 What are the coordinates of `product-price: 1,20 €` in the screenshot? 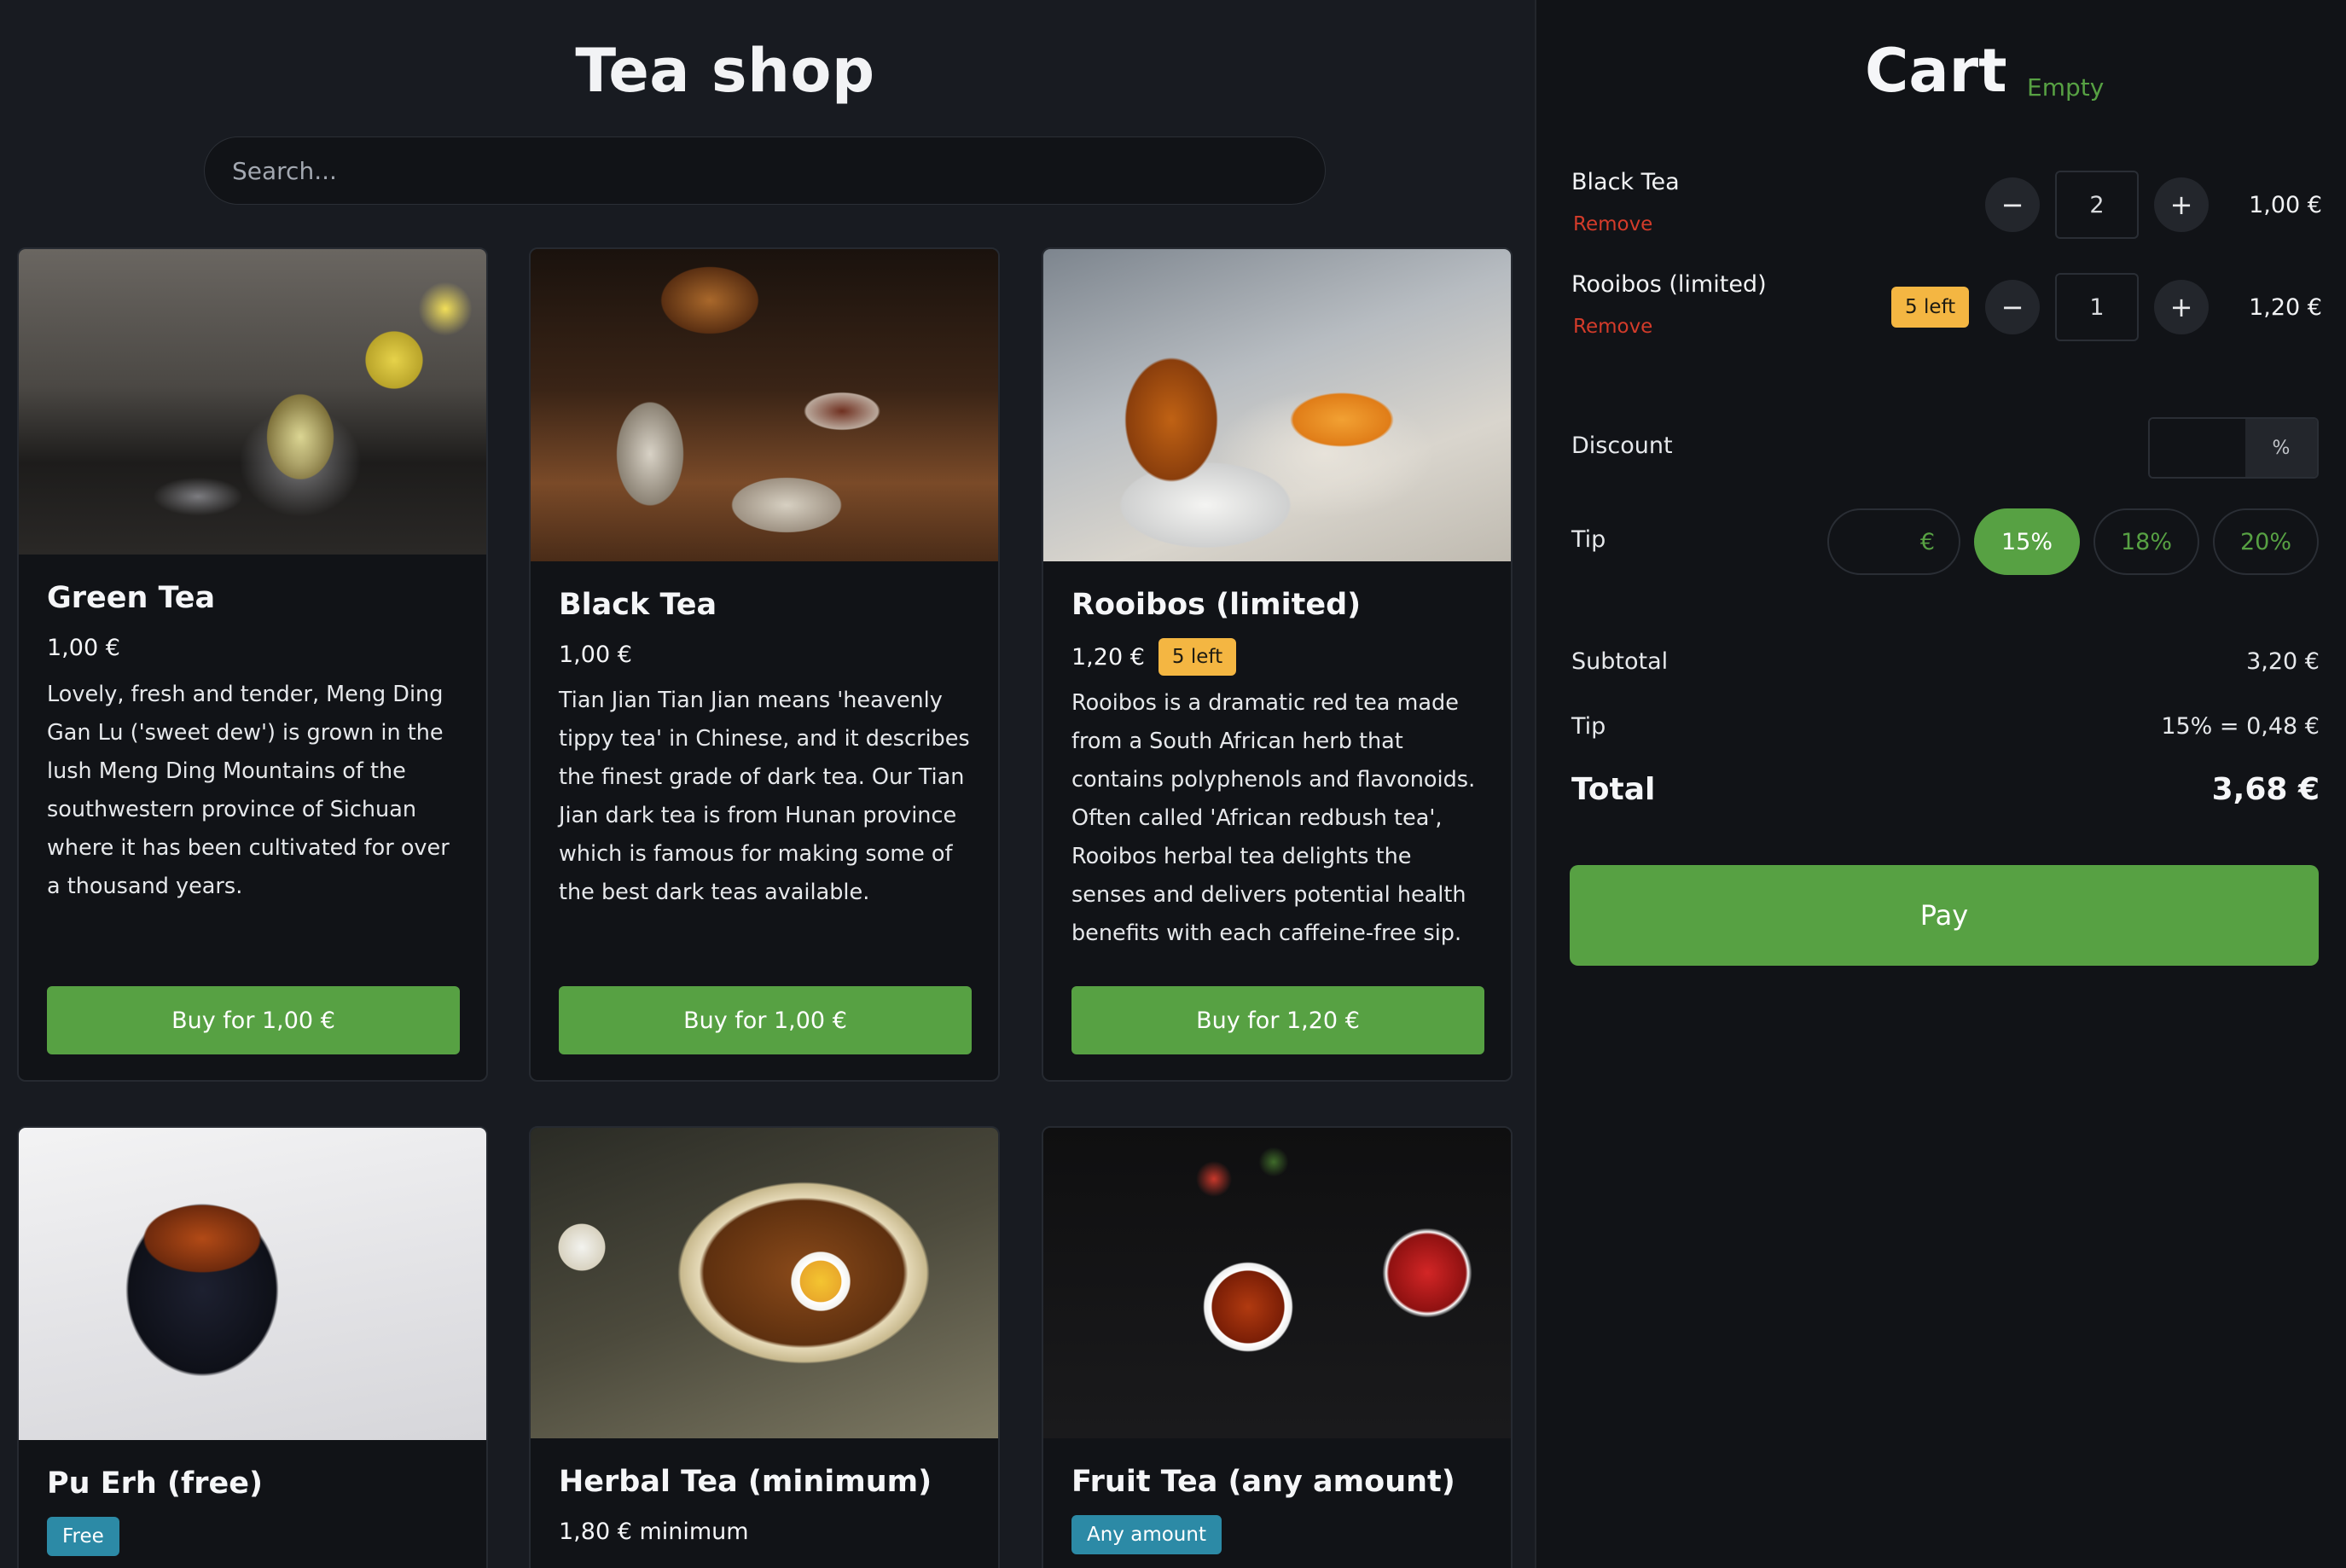 It's located at (1108, 657).